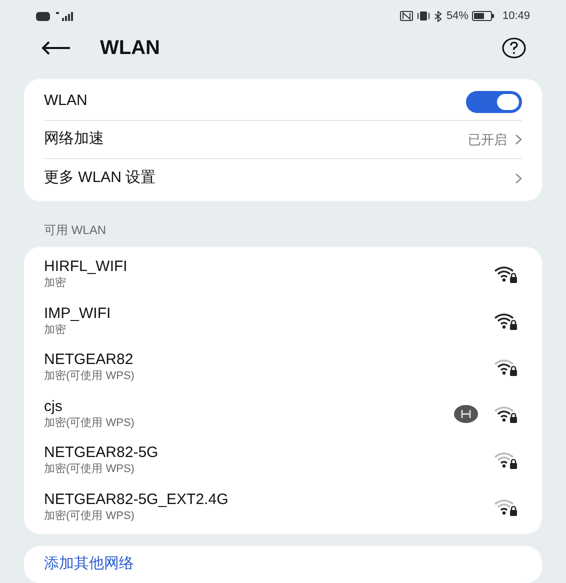  I want to click on hilink-badge-icon, so click(466, 413).